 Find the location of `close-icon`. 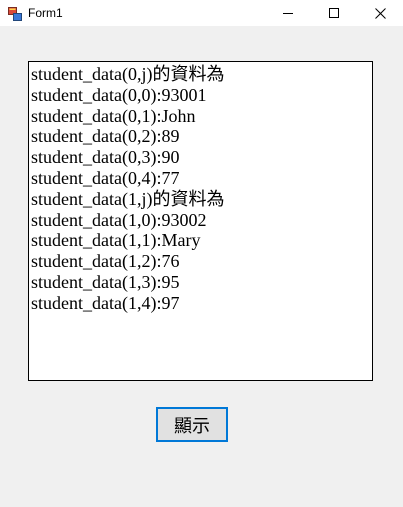

close-icon is located at coordinates (380, 13).